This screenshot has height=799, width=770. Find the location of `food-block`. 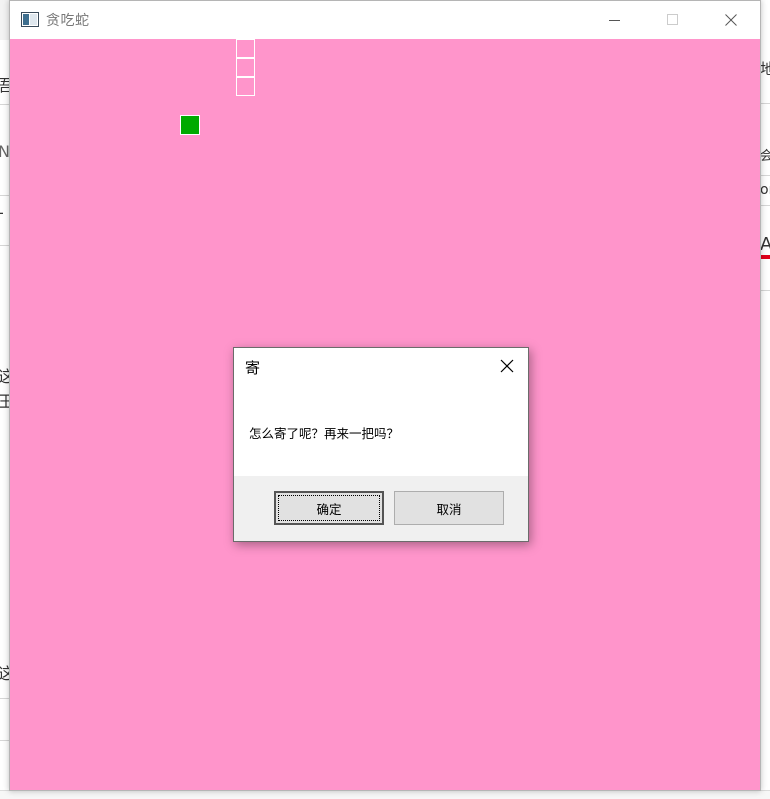

food-block is located at coordinates (190, 125).